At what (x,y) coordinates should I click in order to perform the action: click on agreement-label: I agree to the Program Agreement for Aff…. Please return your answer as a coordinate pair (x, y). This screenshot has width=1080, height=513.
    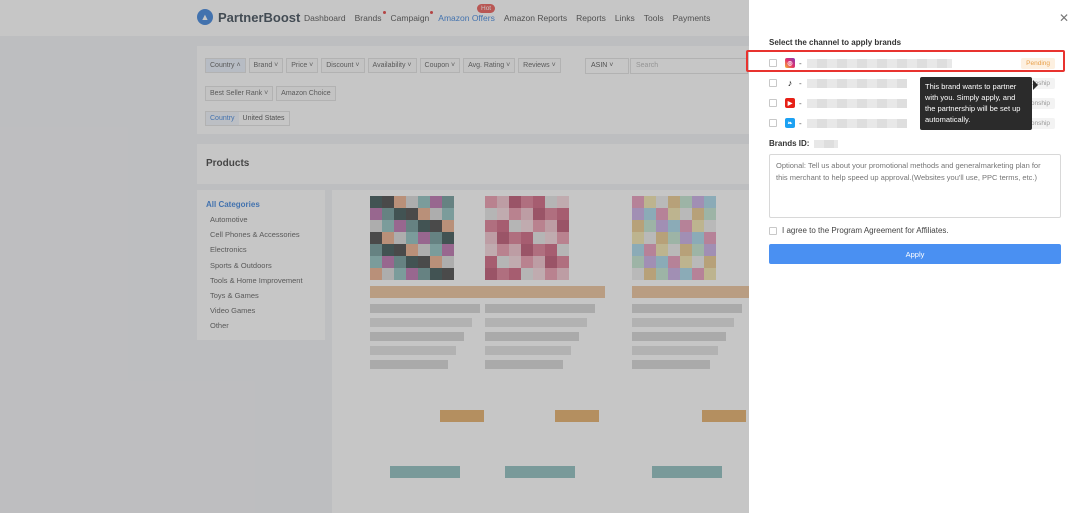
    Looking at the image, I should click on (865, 230).